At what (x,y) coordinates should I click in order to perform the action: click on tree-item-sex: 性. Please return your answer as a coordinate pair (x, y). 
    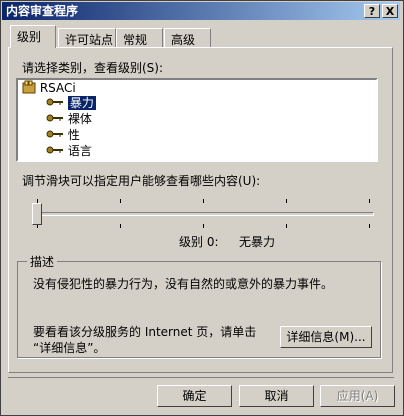
    Looking at the image, I should click on (63, 135).